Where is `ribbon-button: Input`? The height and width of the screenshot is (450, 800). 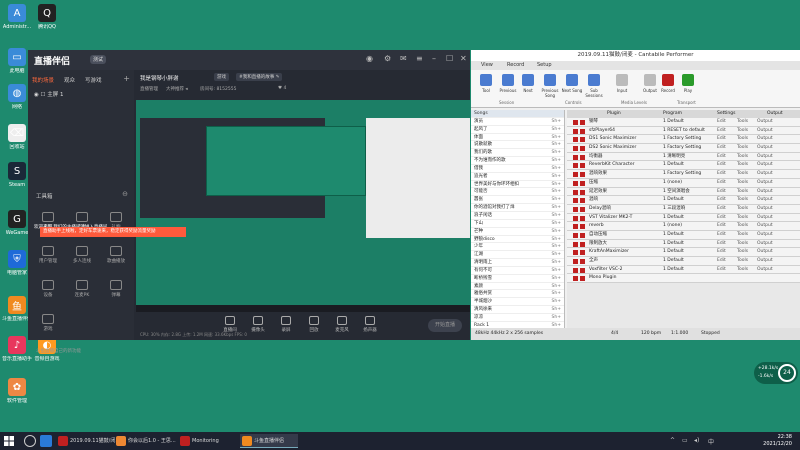 ribbon-button: Input is located at coordinates (622, 83).